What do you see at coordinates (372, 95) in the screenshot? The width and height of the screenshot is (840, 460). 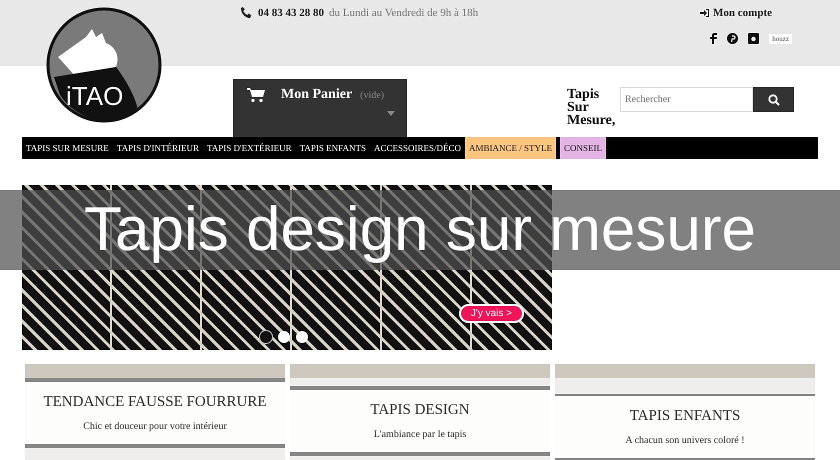 I see `cart-status: (vide)` at bounding box center [372, 95].